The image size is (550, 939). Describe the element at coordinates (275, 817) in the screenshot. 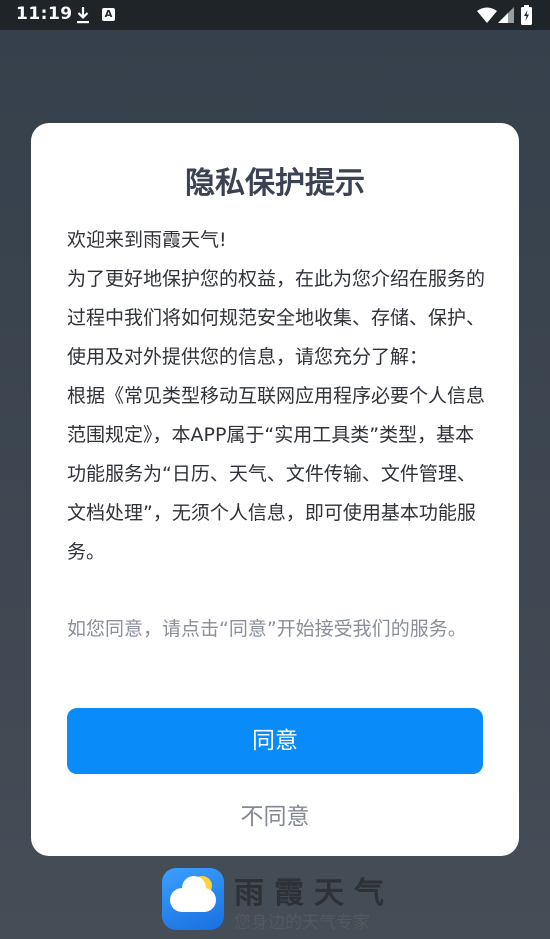

I see `disagree-button: 不同意` at that location.